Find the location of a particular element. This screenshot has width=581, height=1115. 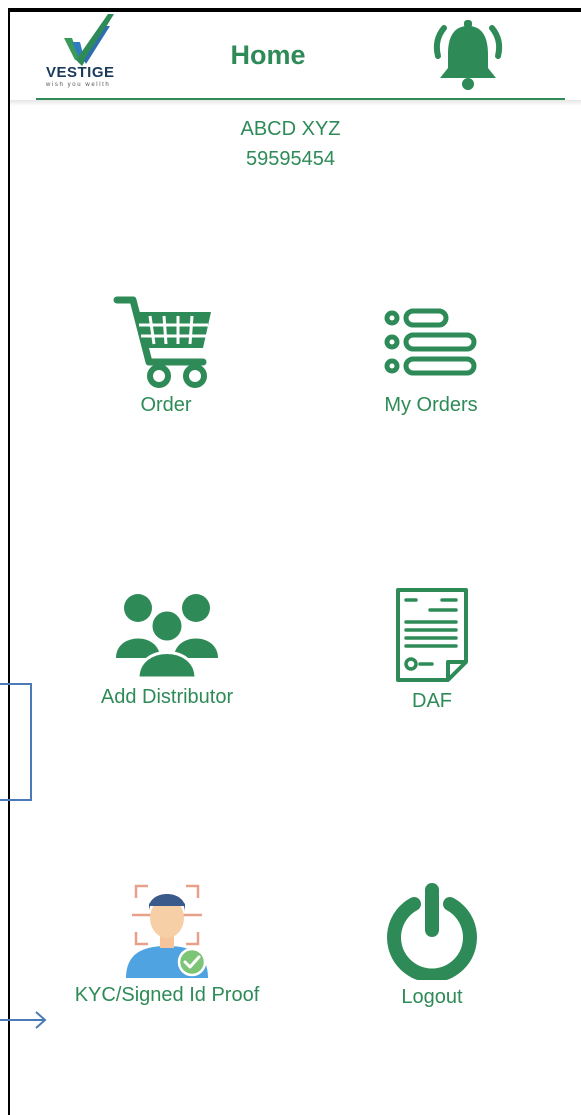

add-distributor-tile: Add Distributor is located at coordinates (167, 650).